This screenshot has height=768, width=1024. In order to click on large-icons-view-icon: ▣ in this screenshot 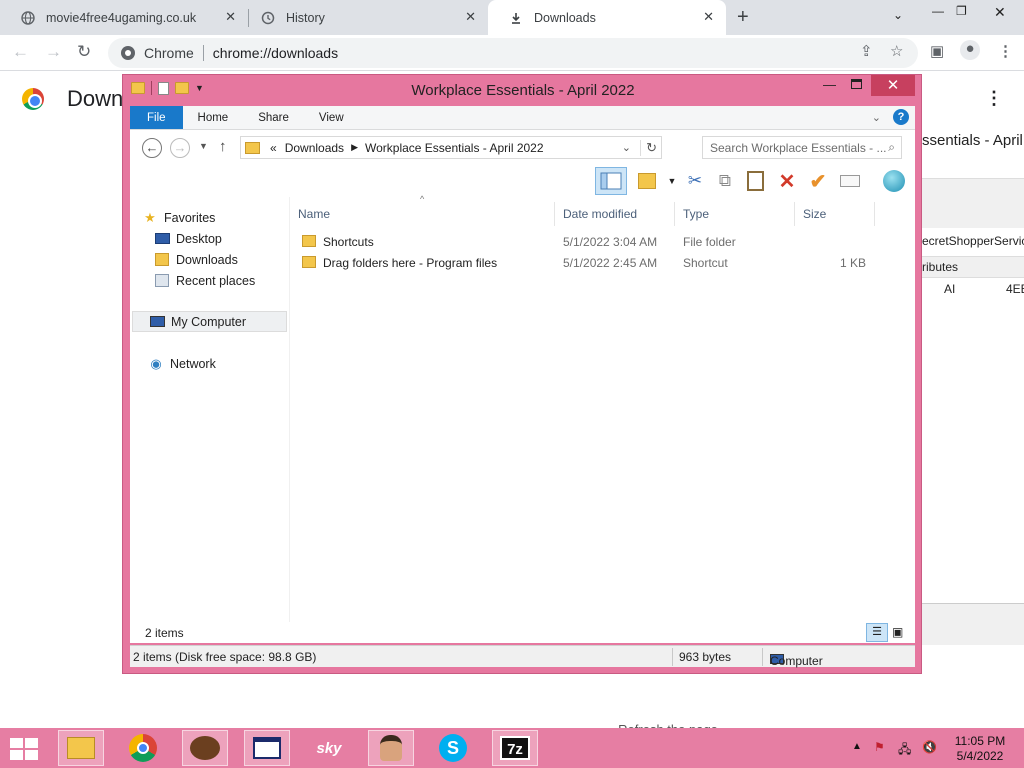, I will do `click(897, 632)`.